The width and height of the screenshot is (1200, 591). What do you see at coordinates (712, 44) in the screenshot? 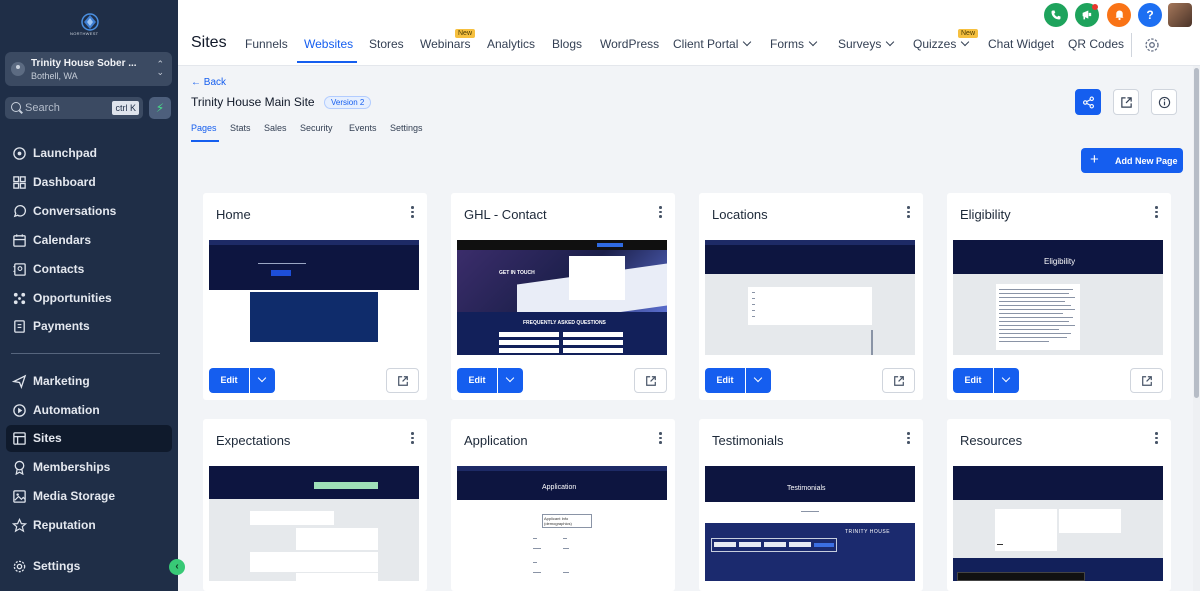
I see `tab-client-portal: Client Portal` at bounding box center [712, 44].